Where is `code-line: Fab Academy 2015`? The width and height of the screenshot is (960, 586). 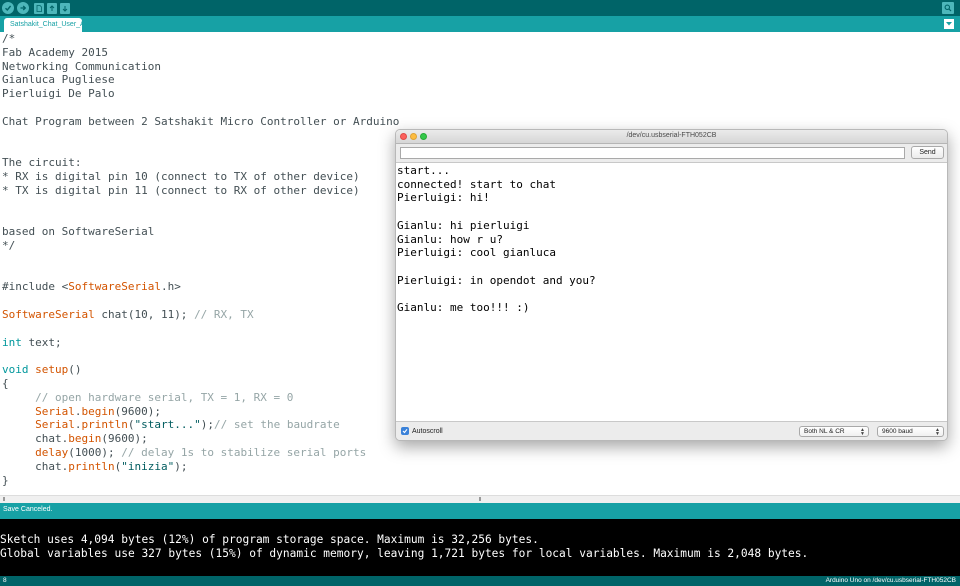 code-line: Fab Academy 2015 is located at coordinates (200, 53).